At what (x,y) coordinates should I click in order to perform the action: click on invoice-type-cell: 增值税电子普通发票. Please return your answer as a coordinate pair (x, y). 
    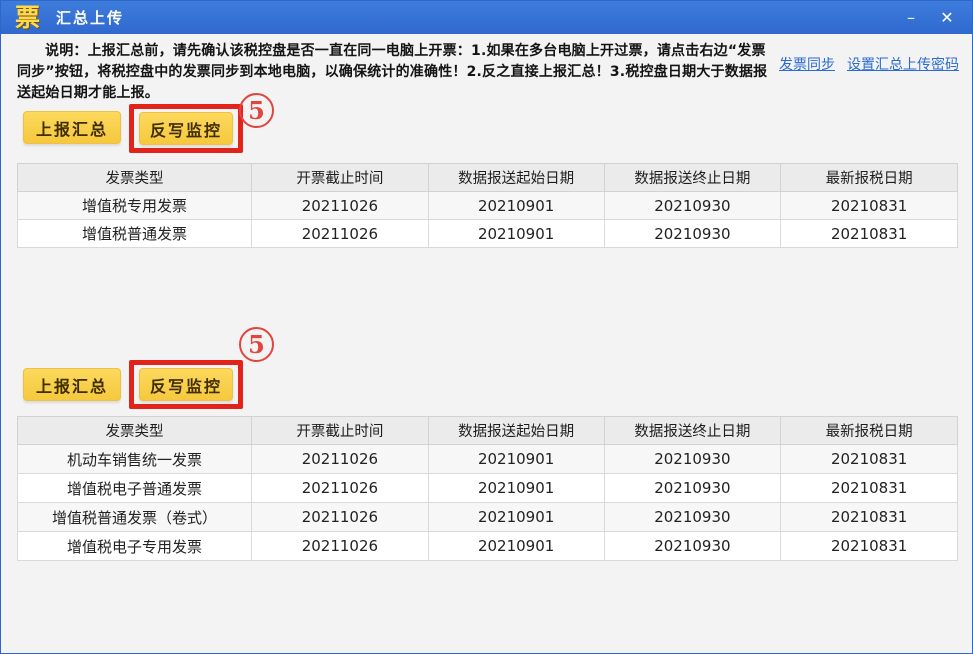
    Looking at the image, I should click on (134, 488).